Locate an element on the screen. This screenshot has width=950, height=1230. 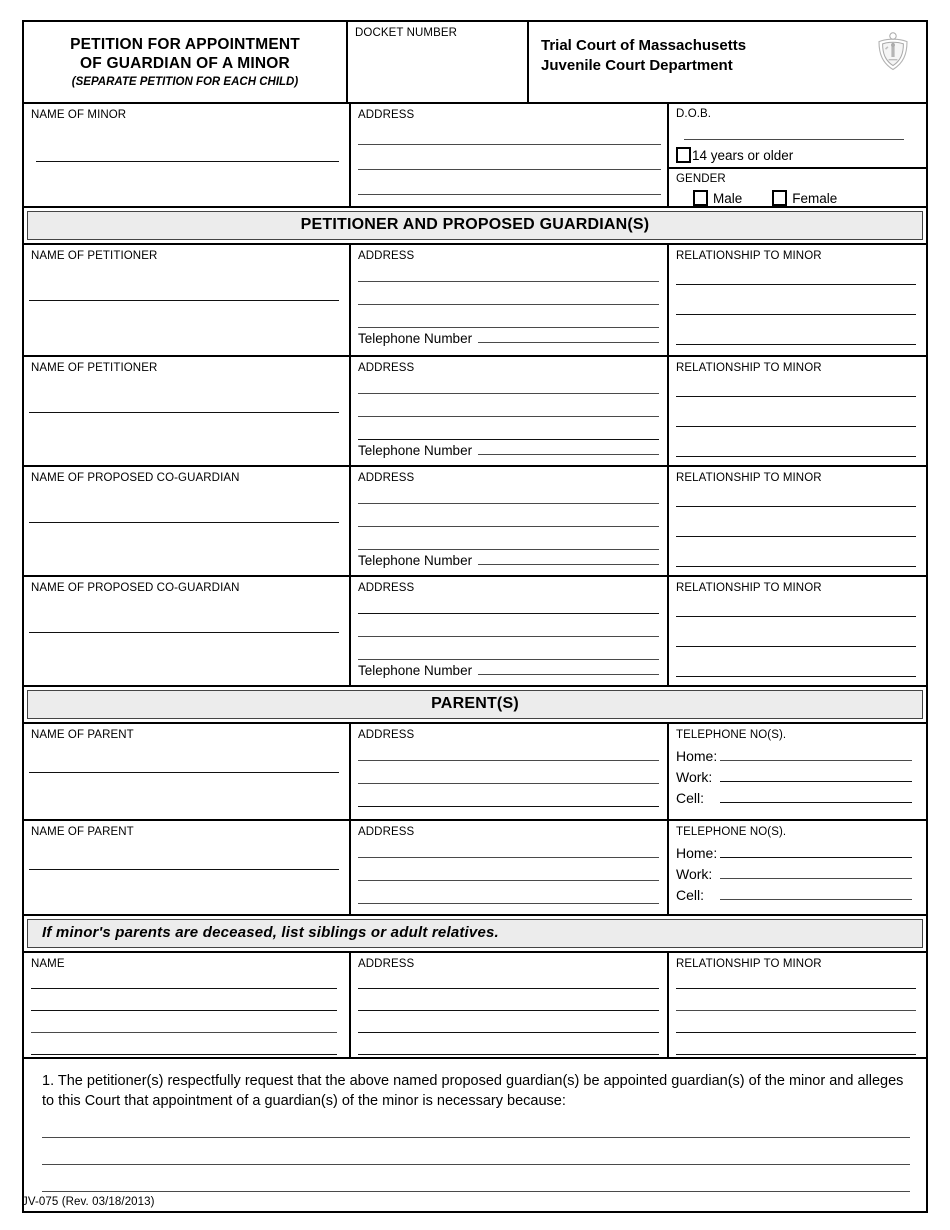
minor-dob-cell: D.O.B. 14 years or older is located at coordinates (797, 135).